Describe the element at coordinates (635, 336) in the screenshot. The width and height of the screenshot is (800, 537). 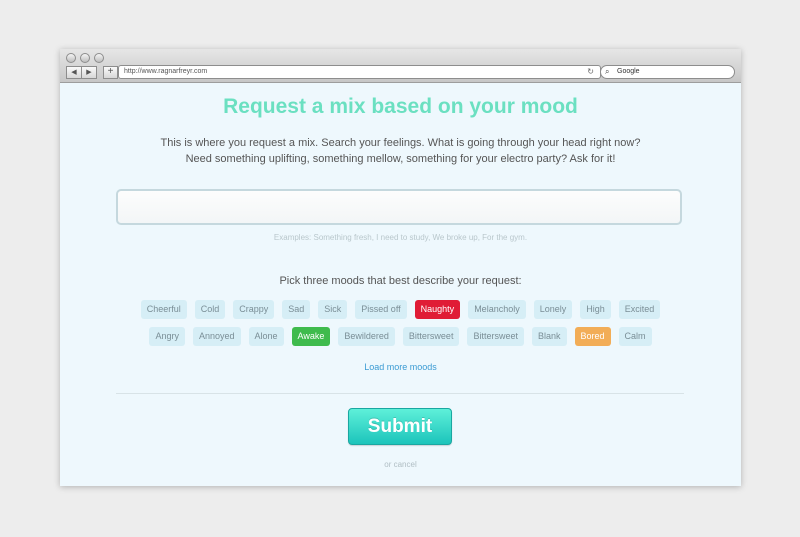
I see `mood-tag: Calm` at that location.